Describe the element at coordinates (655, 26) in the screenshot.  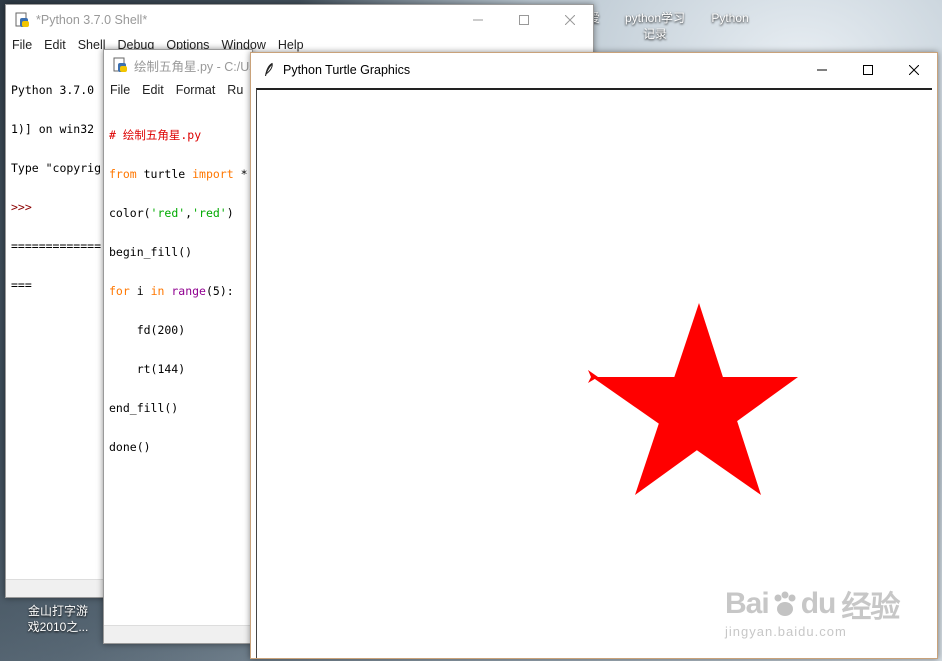
I see `desktop-icon-python-notes: python学习 记录` at that location.